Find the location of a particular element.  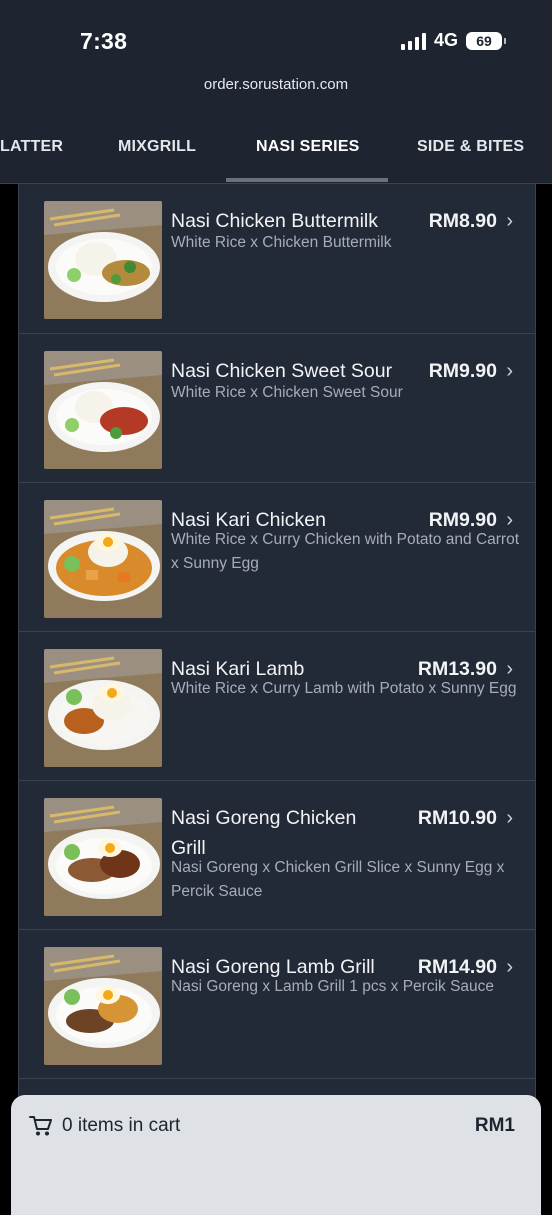

item-price: RM10.90 is located at coordinates (457, 818).